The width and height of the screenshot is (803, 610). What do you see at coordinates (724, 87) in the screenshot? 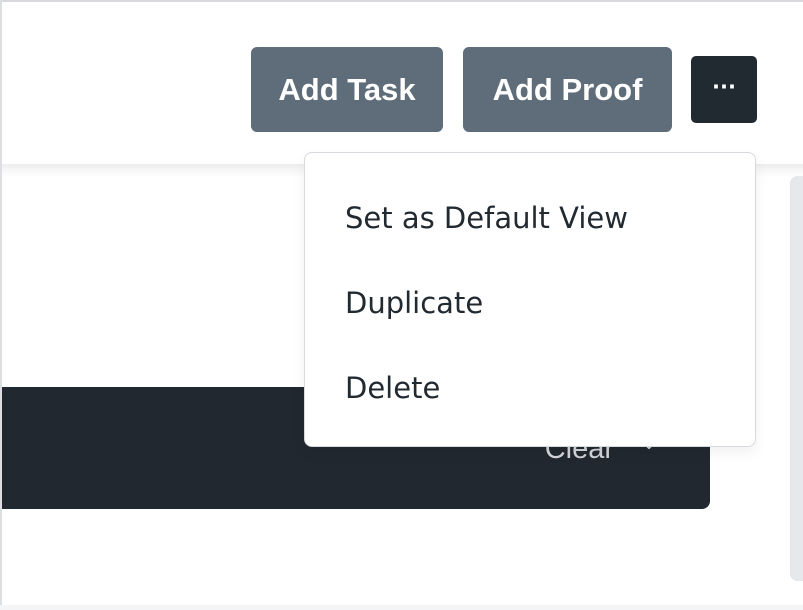
I see `more-horizontal-icon: ···` at bounding box center [724, 87].